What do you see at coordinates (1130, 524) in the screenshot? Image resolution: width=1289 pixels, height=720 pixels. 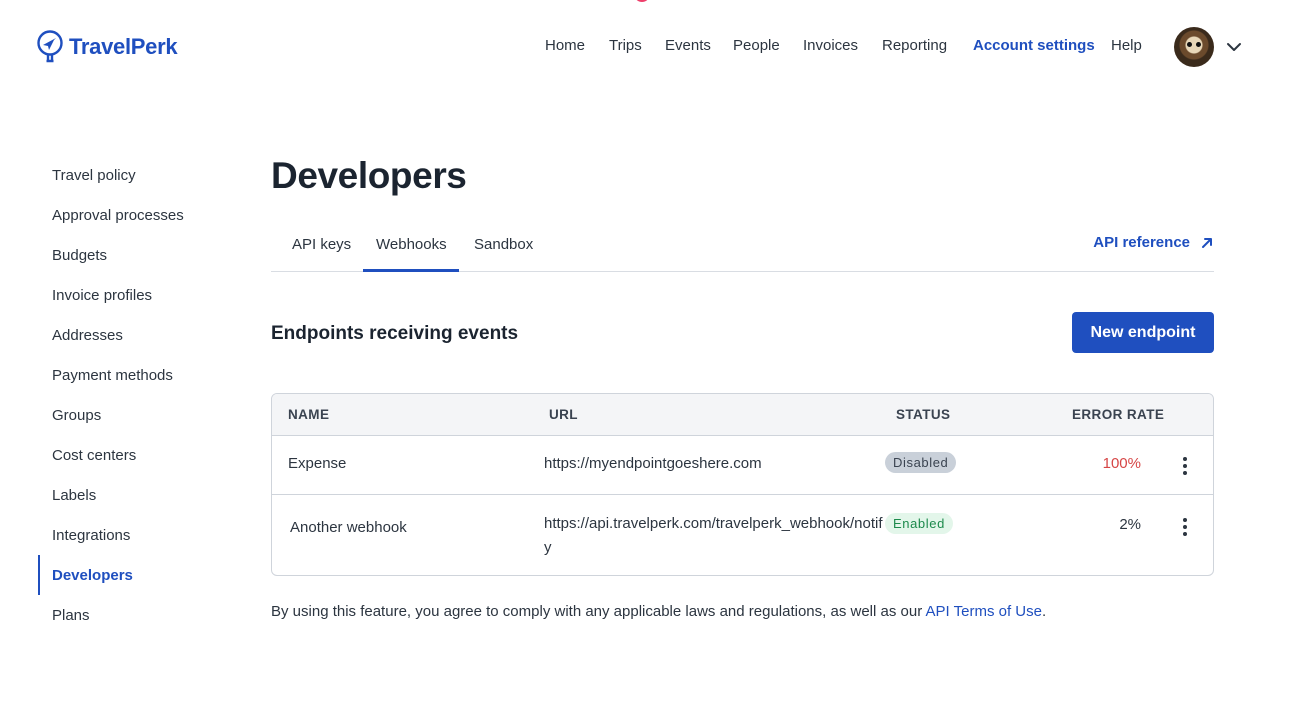 I see `error-rate: 2%` at bounding box center [1130, 524].